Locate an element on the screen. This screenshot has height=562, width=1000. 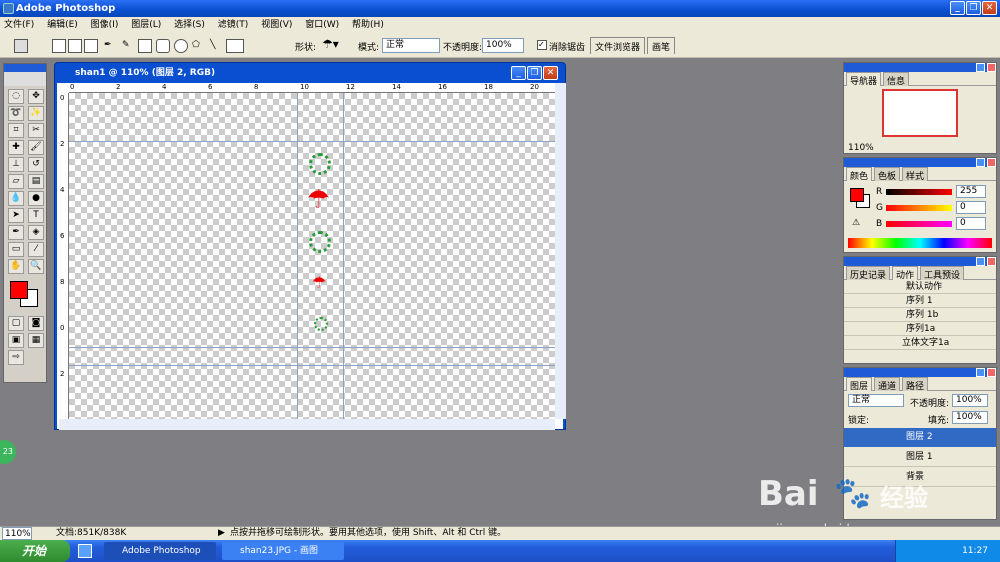
umbrella-shape-picker: ☂▾ is located at coordinates (330, 44).